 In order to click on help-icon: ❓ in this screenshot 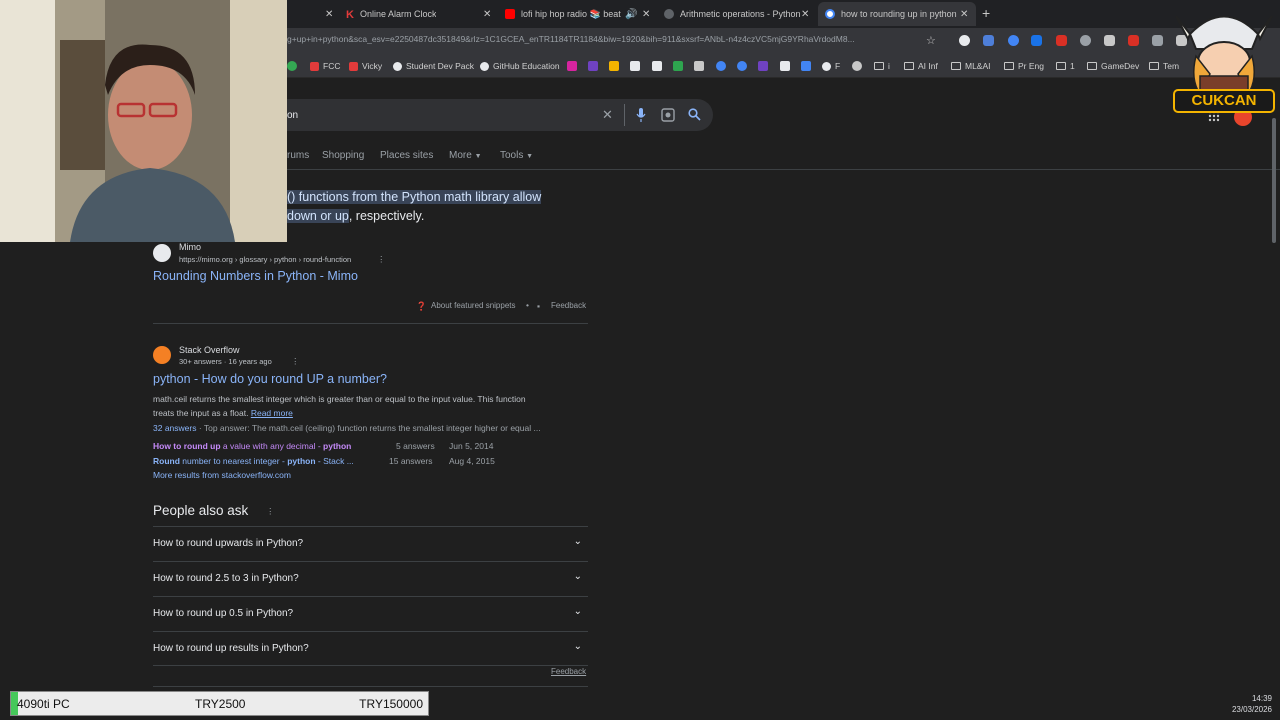, I will do `click(421, 306)`.